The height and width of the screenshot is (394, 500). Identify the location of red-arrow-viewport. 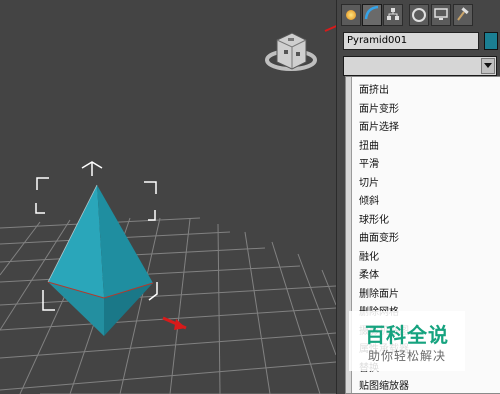
(174, 323).